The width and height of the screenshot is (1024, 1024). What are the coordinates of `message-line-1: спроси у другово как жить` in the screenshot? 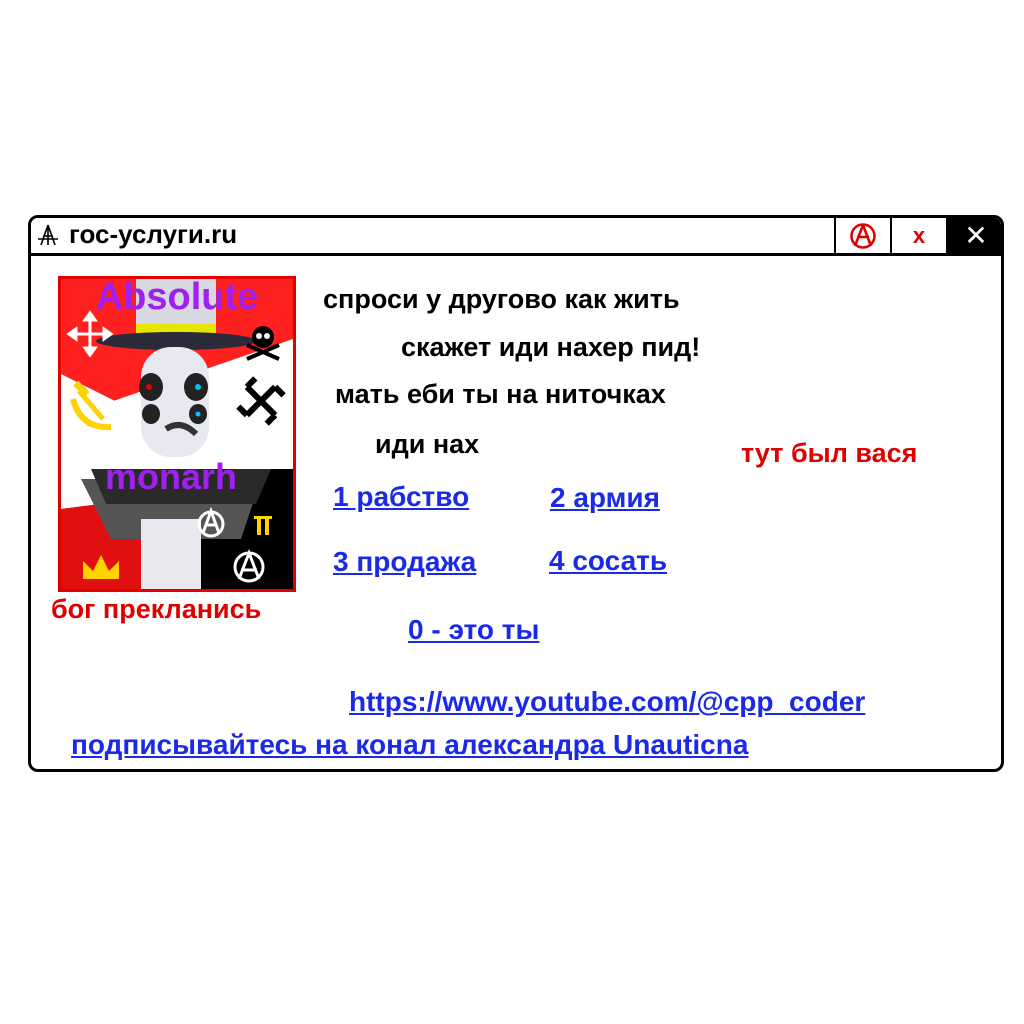 It's located at (501, 299).